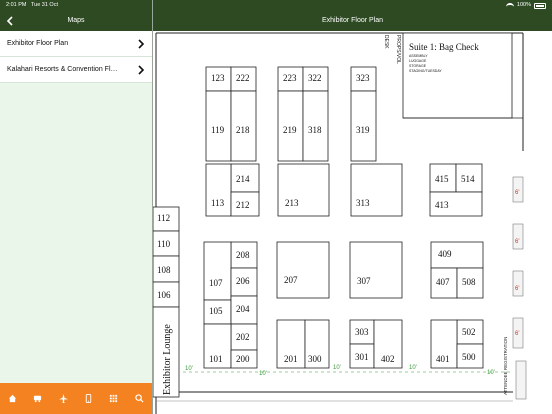 This screenshot has height=414, width=552. I want to click on booth-label: 303, so click(362, 332).